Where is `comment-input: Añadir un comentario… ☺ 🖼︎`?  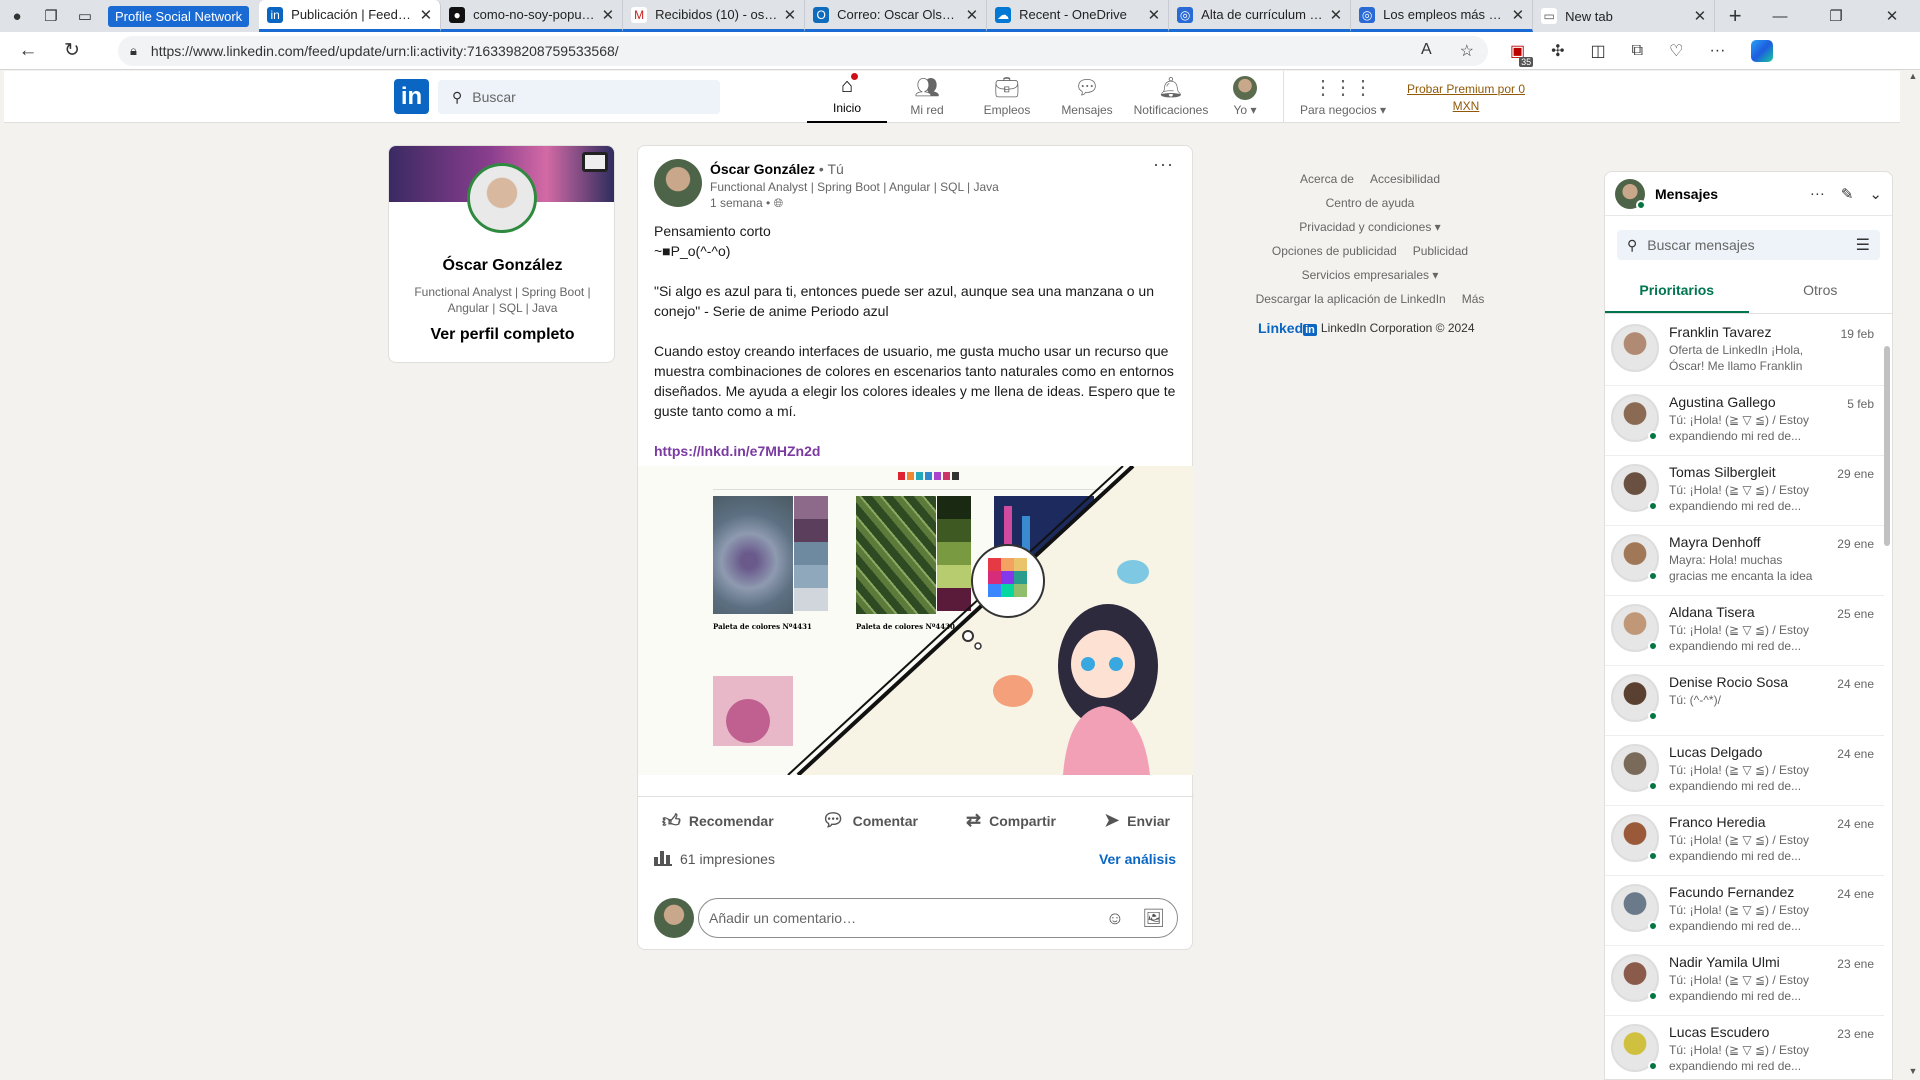
comment-input: Añadir un comentario… ☺ 🖼︎ is located at coordinates (938, 918).